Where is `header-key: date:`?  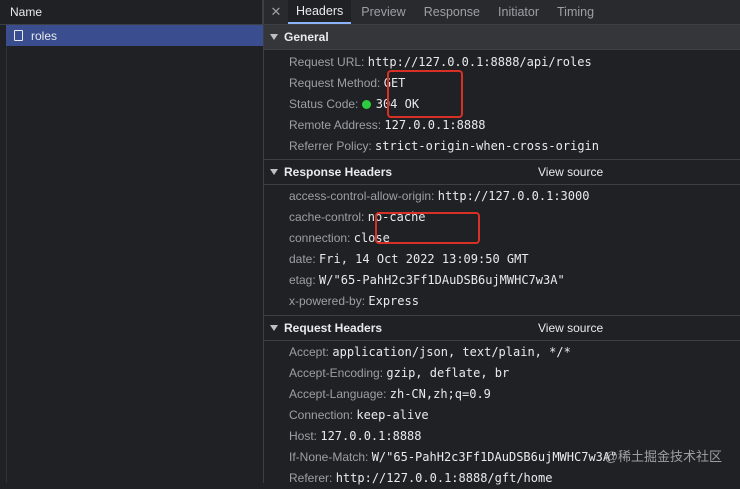 header-key: date: is located at coordinates (302, 259).